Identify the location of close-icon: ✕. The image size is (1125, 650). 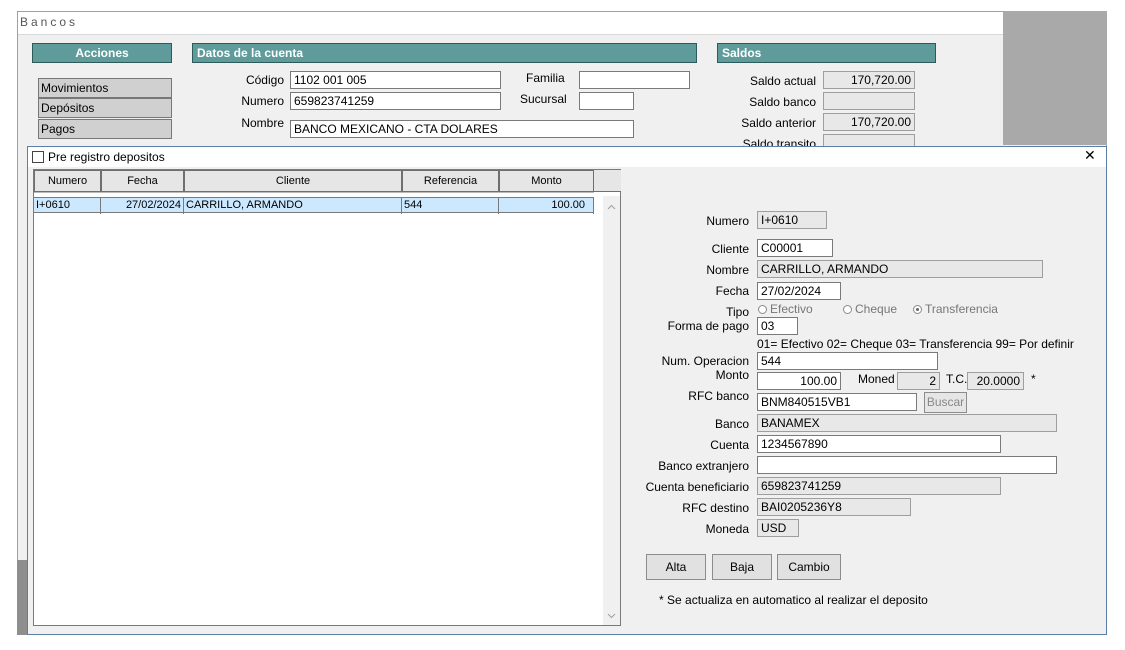
(1090, 156).